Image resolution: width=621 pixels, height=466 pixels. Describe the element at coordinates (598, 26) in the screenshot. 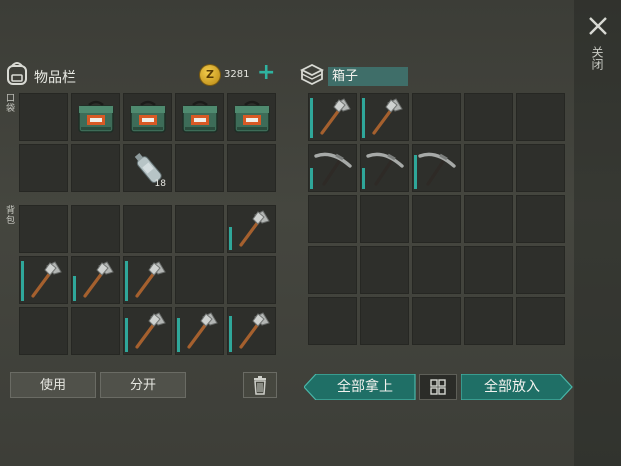

I see `close-icon` at that location.